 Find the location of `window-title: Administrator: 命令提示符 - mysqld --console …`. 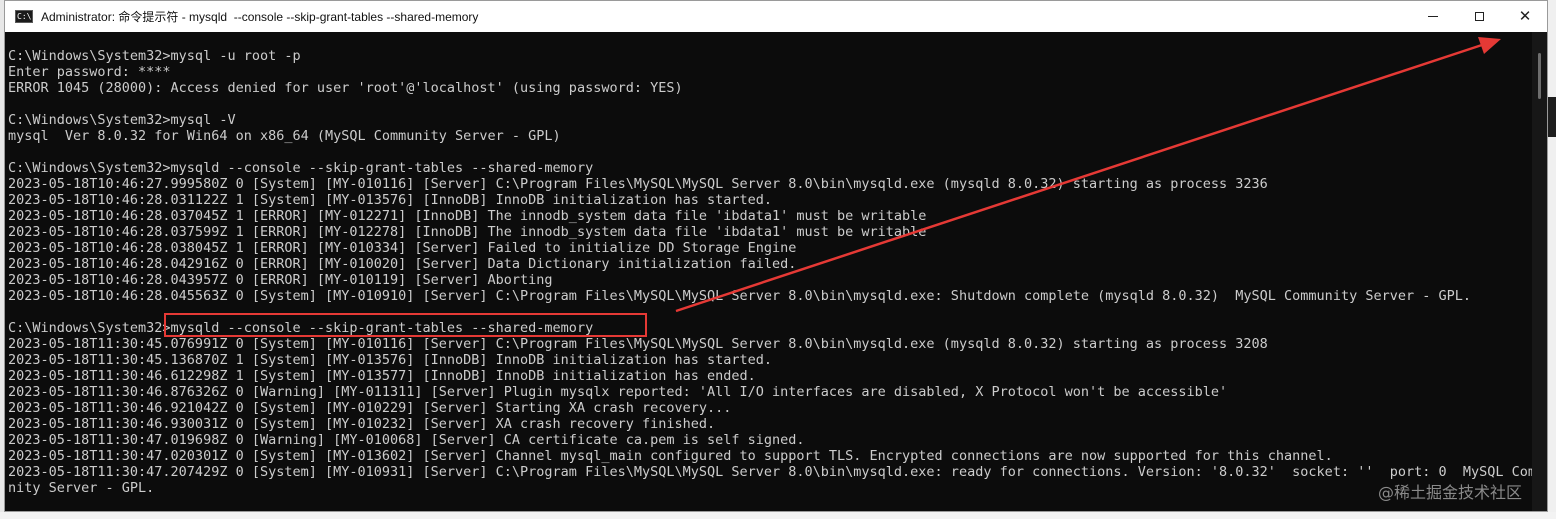

window-title: Administrator: 命令提示符 - mysqld --console … is located at coordinates (260, 17).